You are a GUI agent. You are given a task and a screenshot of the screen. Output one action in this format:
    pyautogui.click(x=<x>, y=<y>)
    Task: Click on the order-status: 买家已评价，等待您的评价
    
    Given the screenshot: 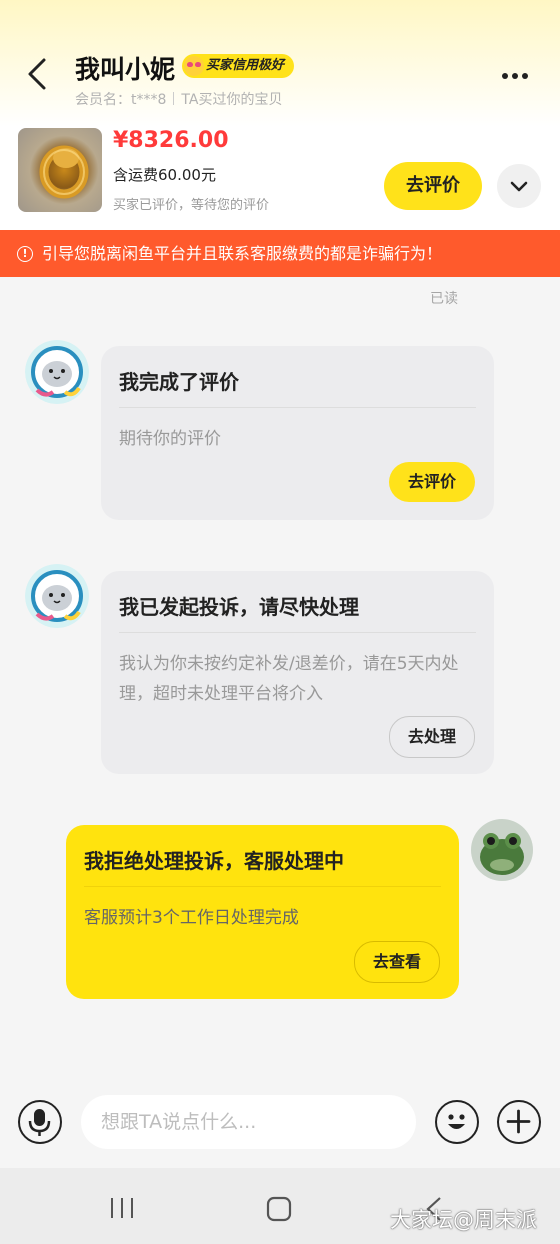 What is the action you would take?
    pyautogui.click(x=191, y=205)
    